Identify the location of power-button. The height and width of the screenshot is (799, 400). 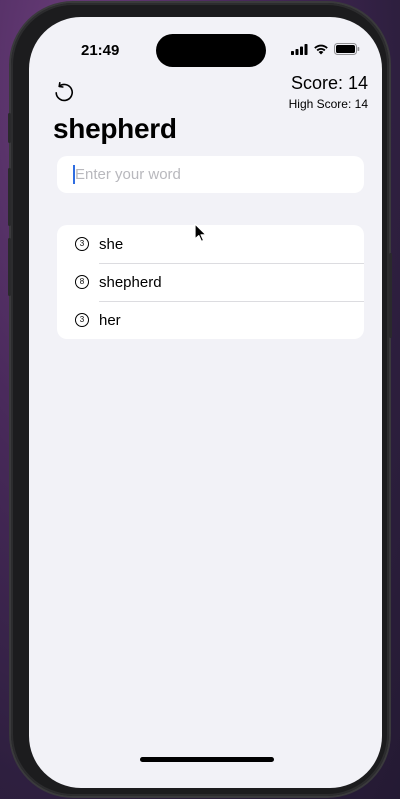
(390, 295).